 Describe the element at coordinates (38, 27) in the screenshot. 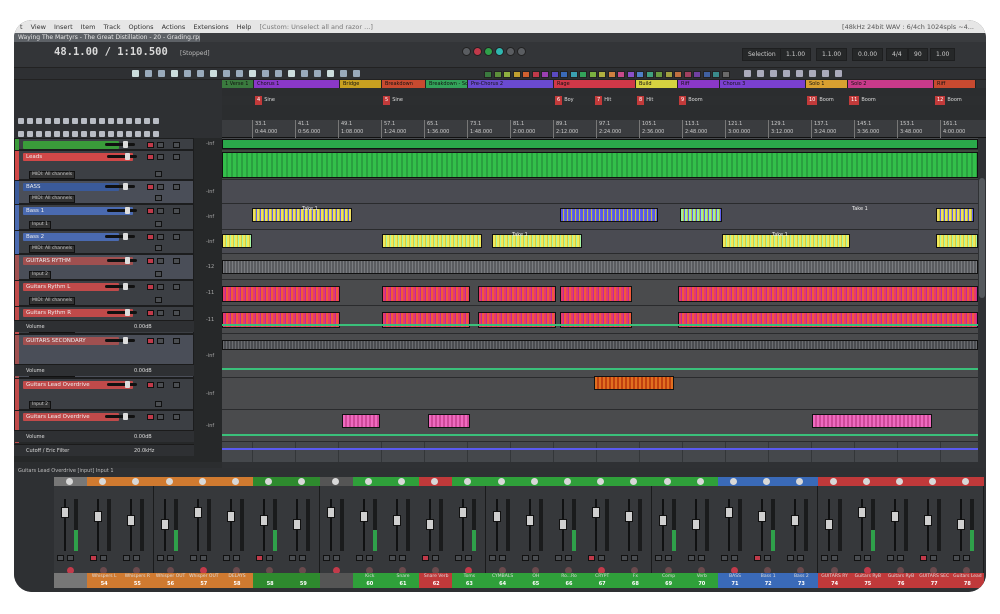

I see `menu-view: View` at that location.